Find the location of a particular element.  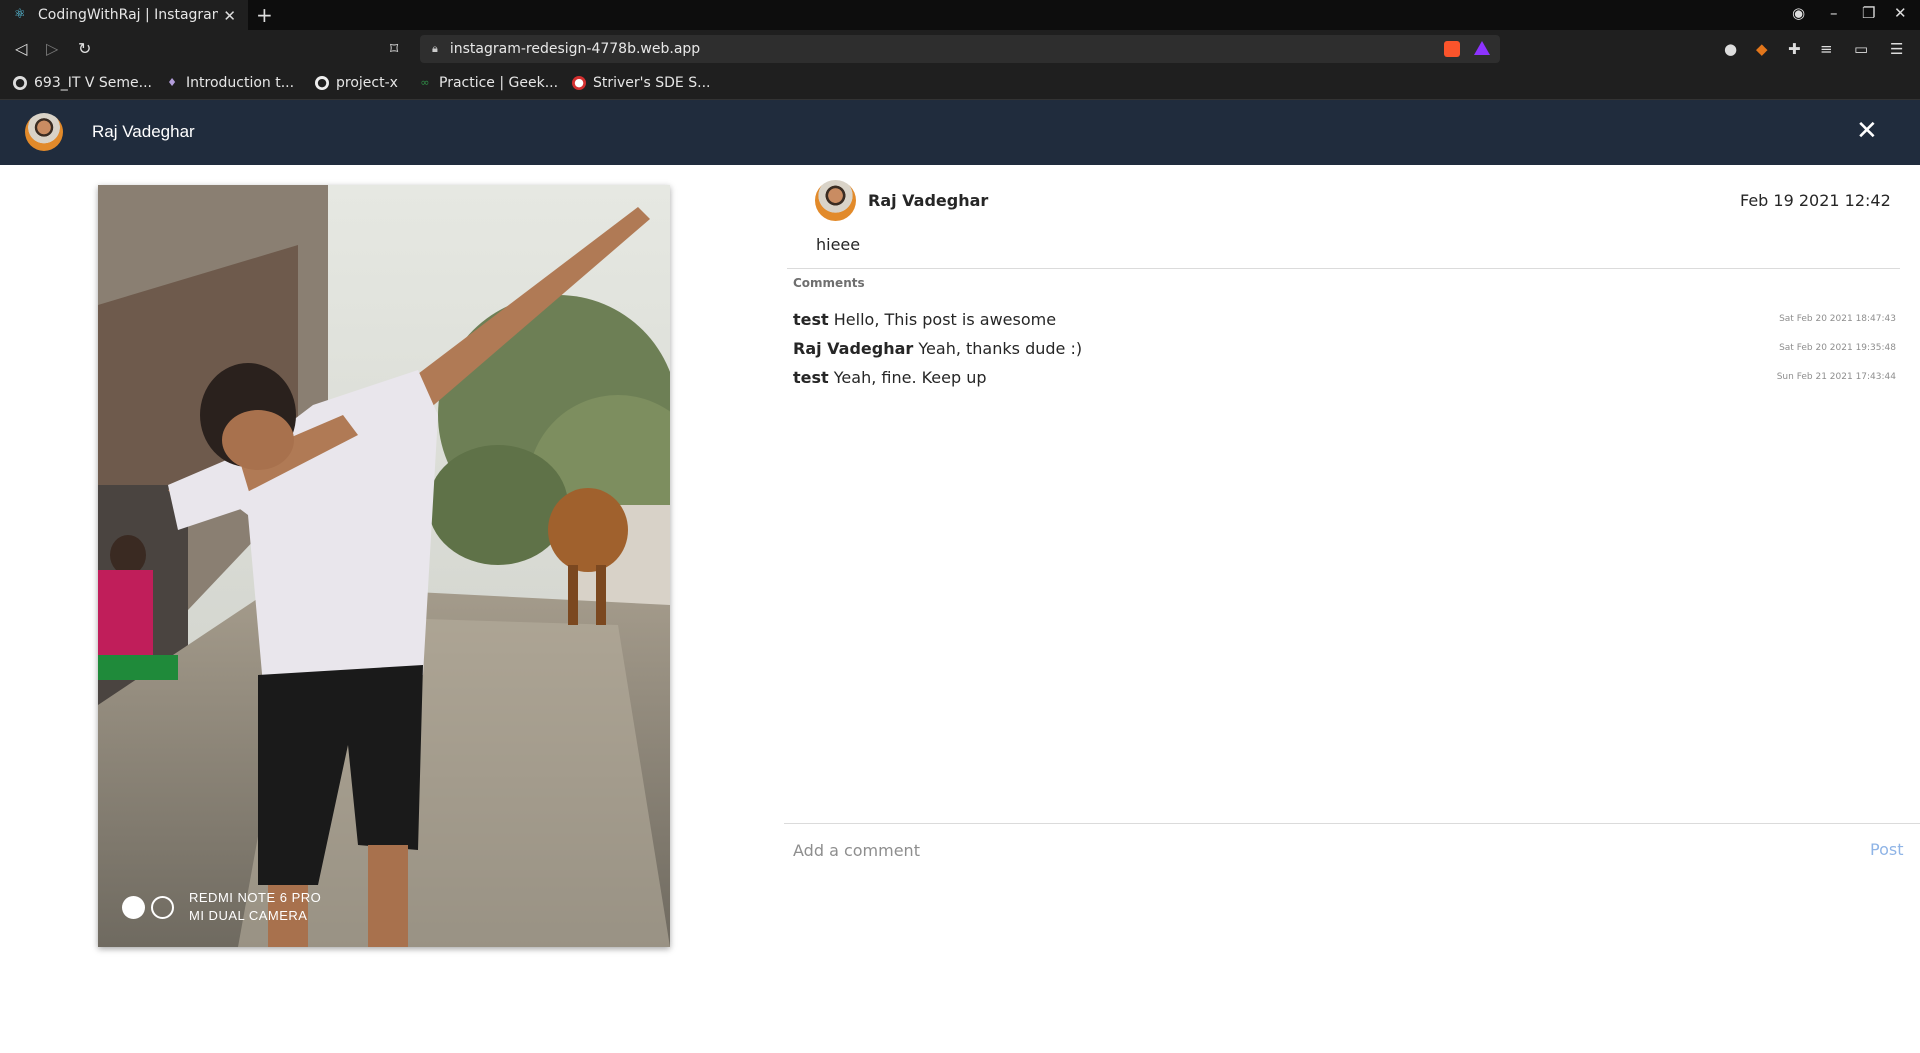

back-icon: ◁ is located at coordinates (21, 48).